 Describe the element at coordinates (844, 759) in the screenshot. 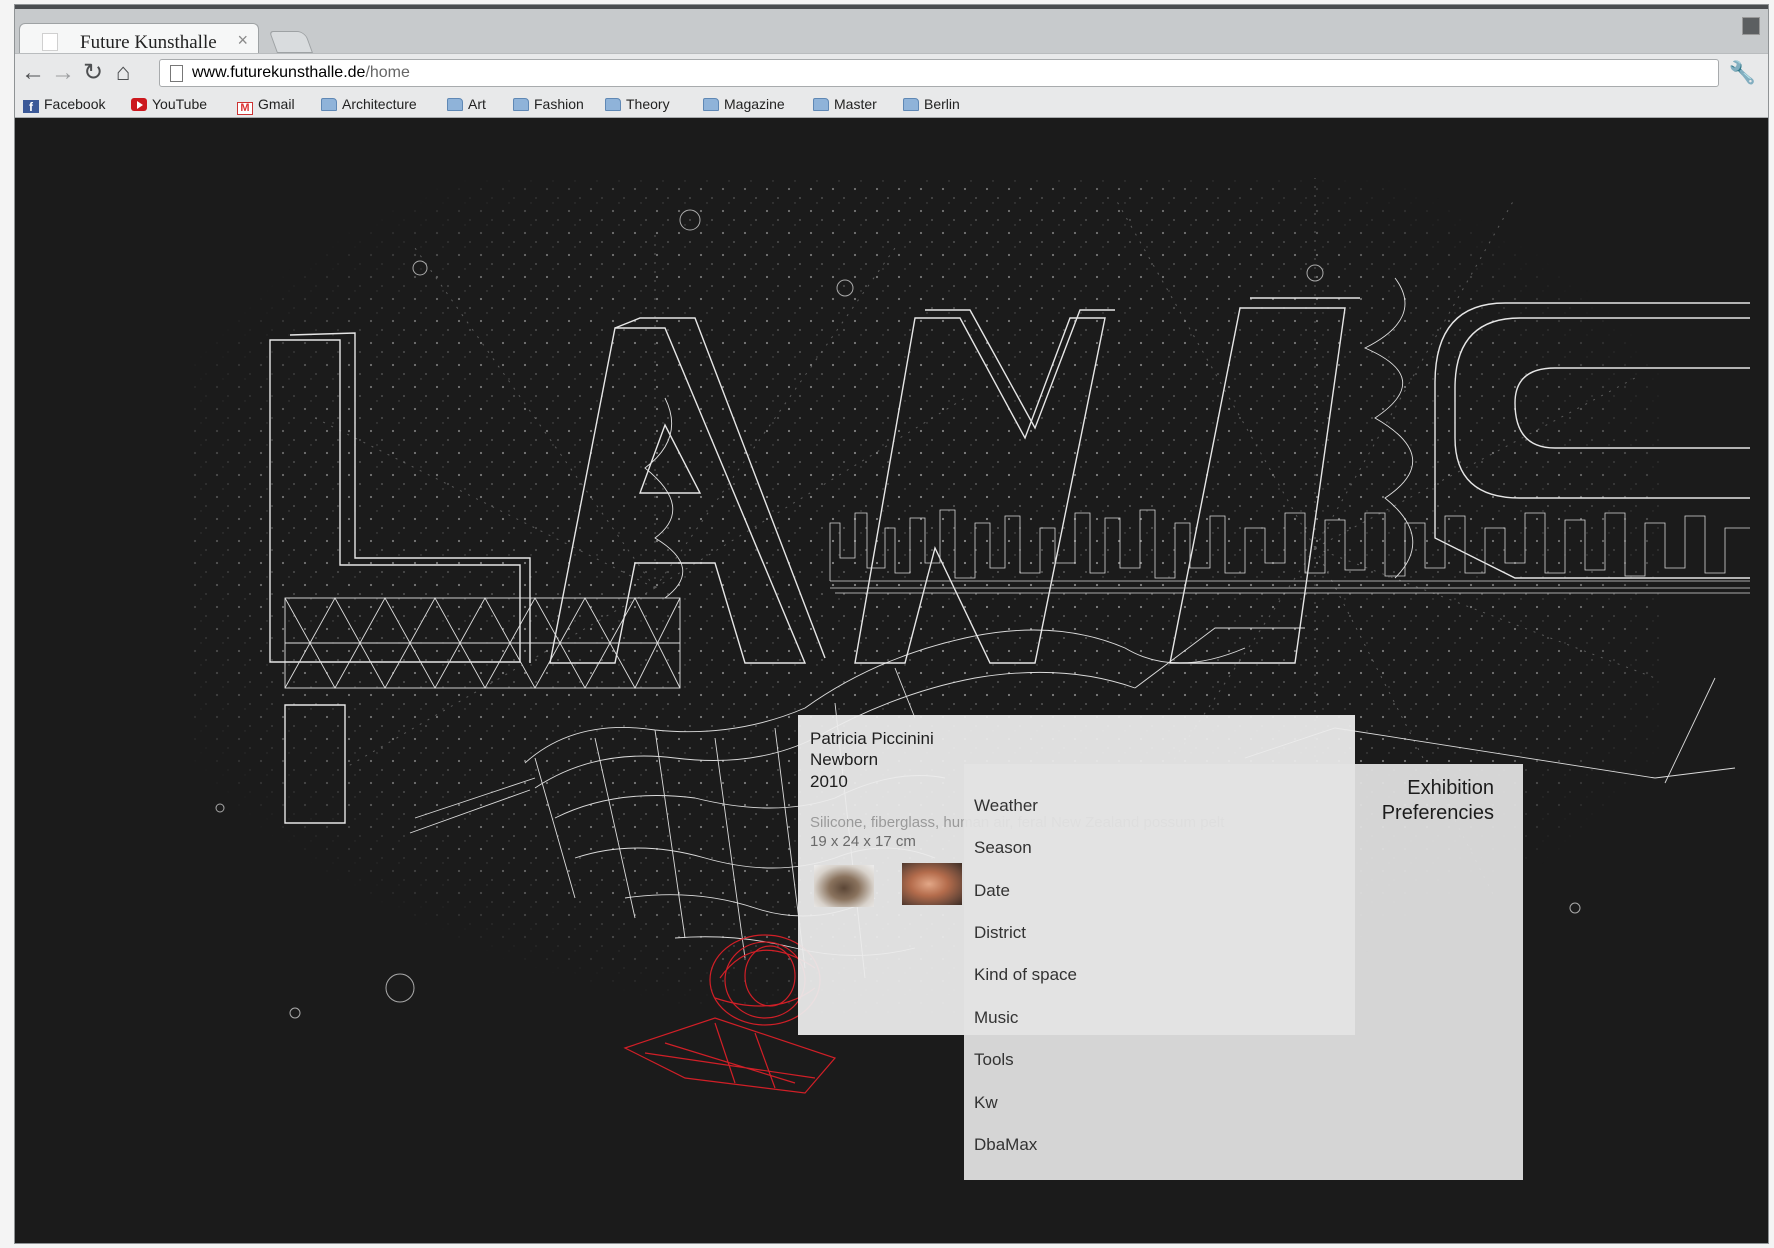

I see `artwork-title: Newborn` at that location.